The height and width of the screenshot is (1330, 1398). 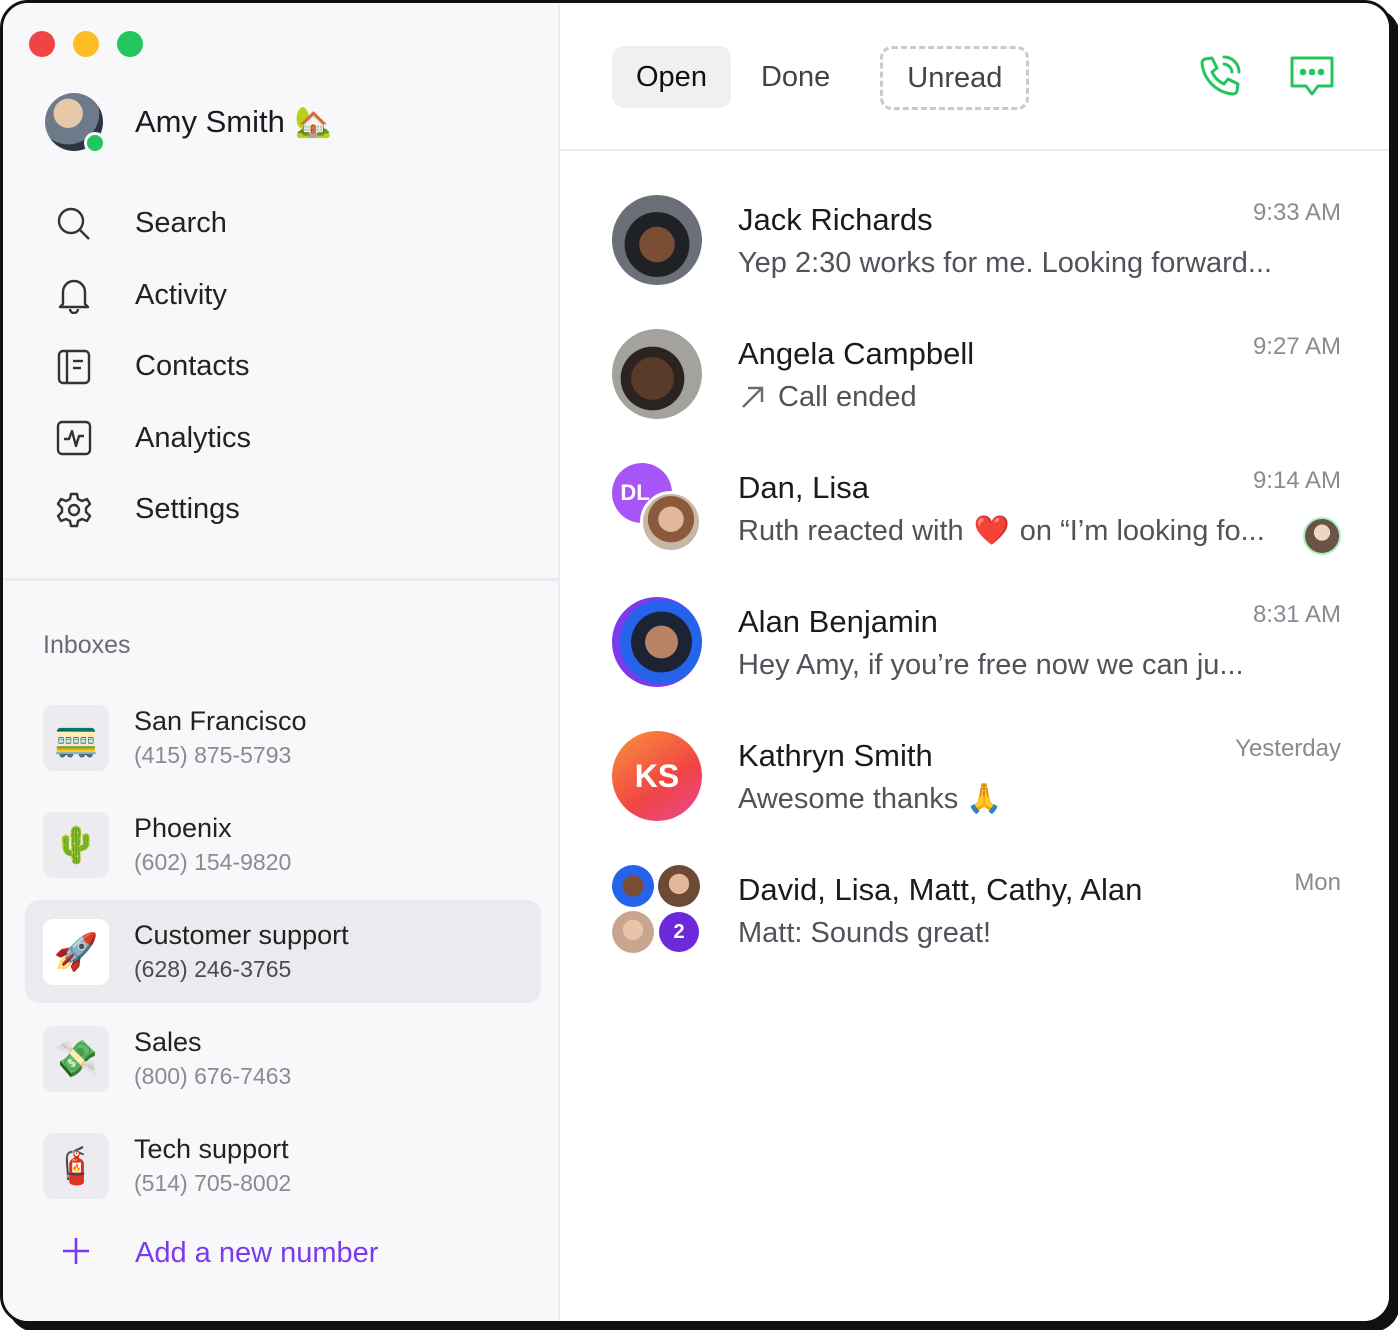 I want to click on gear-icon, so click(x=74, y=510).